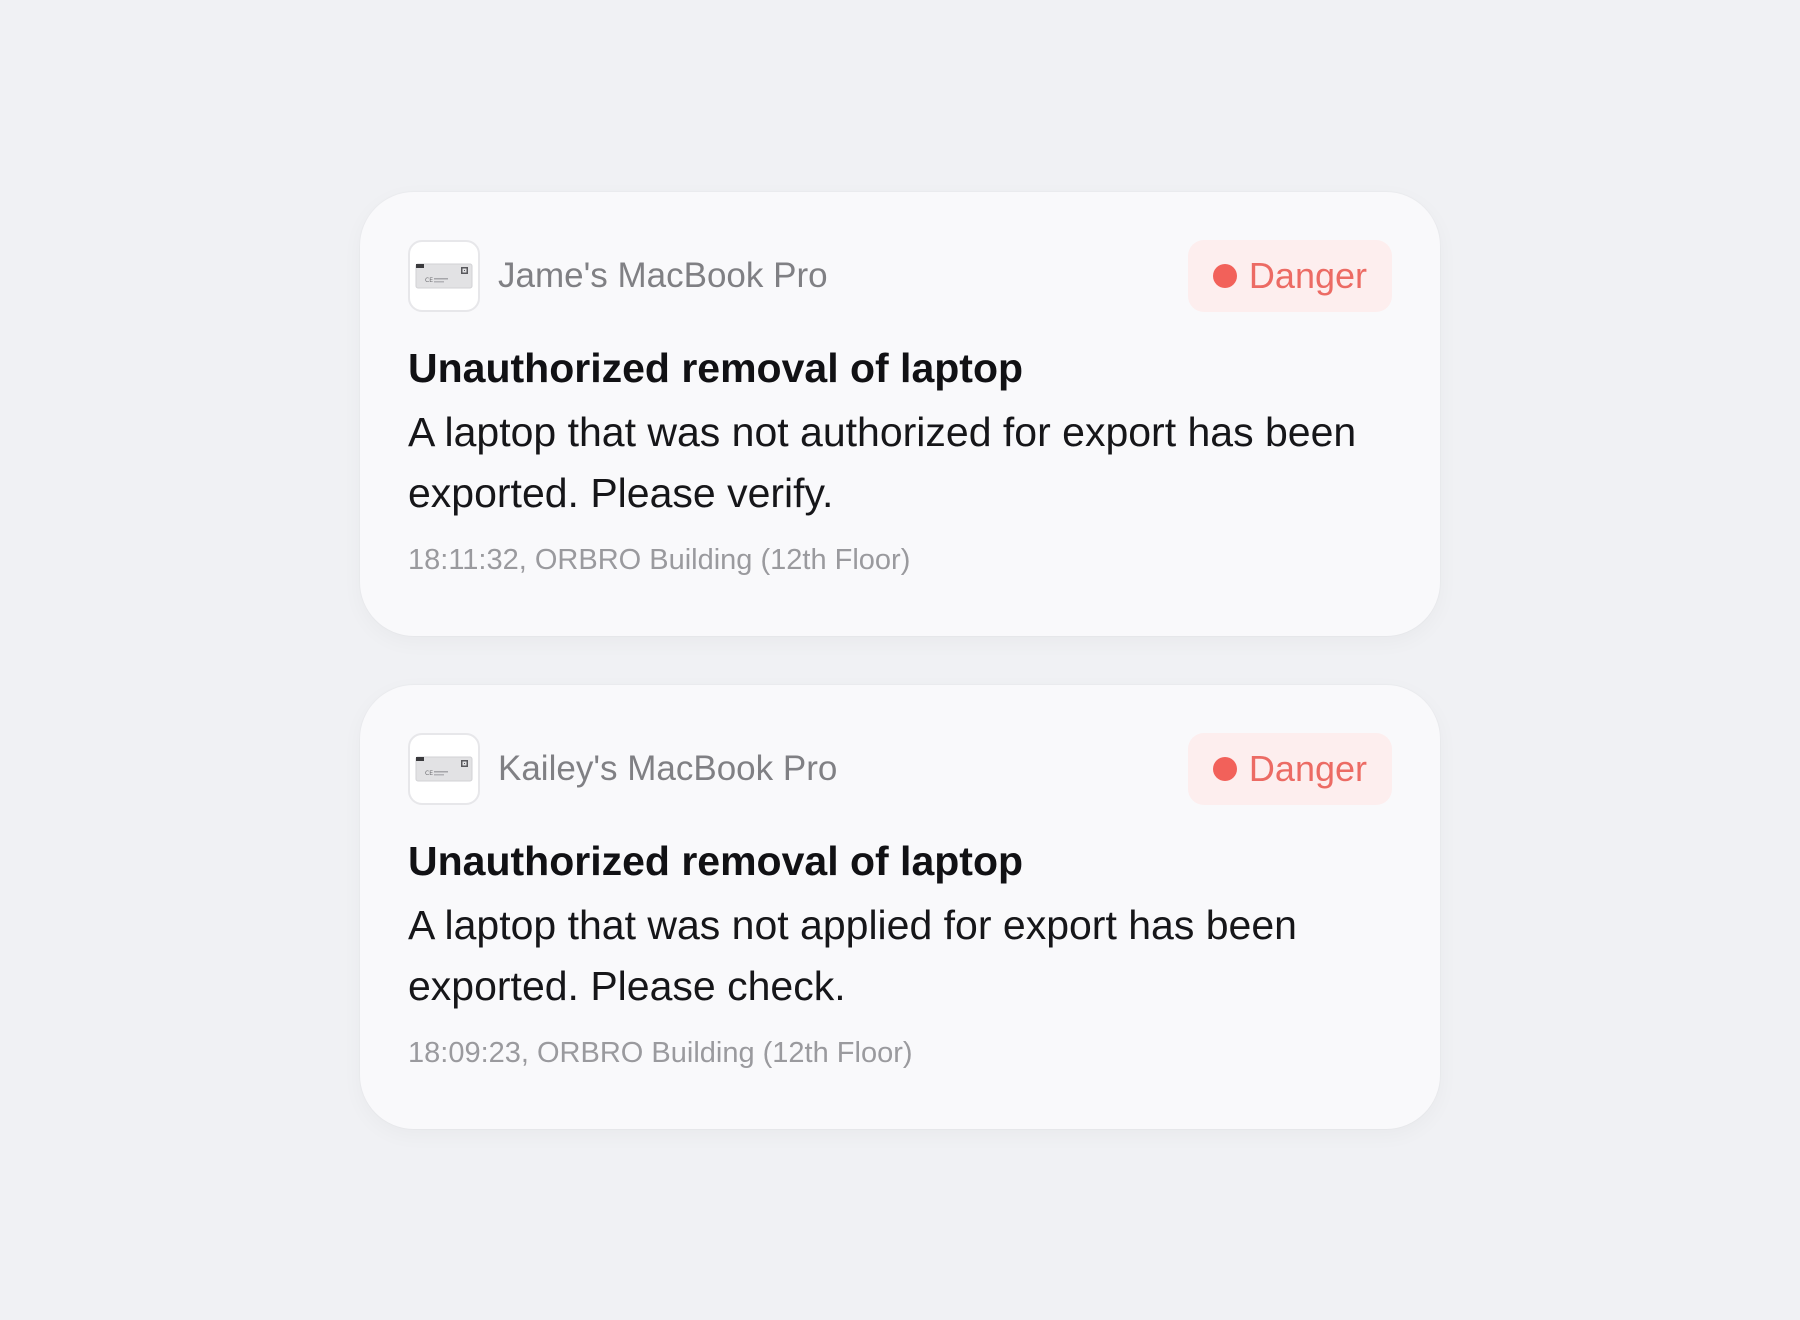 This screenshot has height=1320, width=1800. What do you see at coordinates (663, 275) in the screenshot?
I see `device-name: Jame's MacBook Pro` at bounding box center [663, 275].